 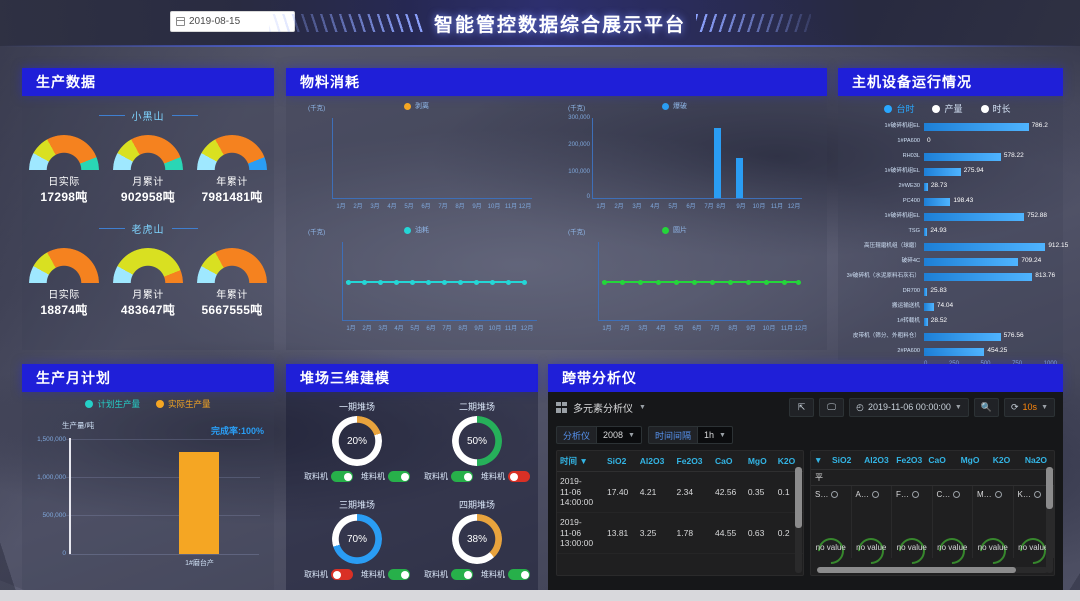 I want to click on table-column-header: Fe2O3, so click(x=693, y=461).